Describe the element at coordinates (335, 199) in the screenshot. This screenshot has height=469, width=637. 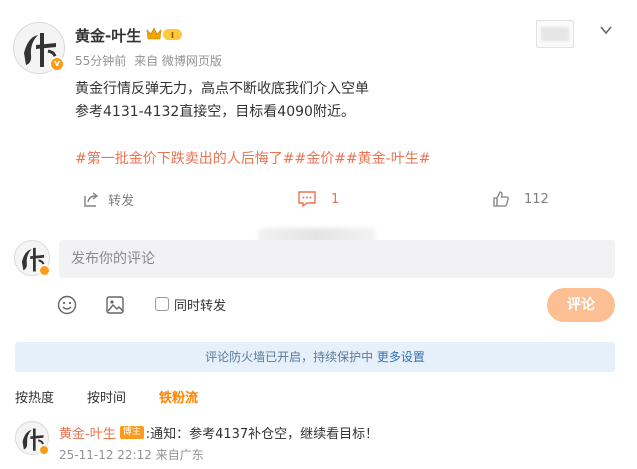
I see `comment-count: 1` at that location.